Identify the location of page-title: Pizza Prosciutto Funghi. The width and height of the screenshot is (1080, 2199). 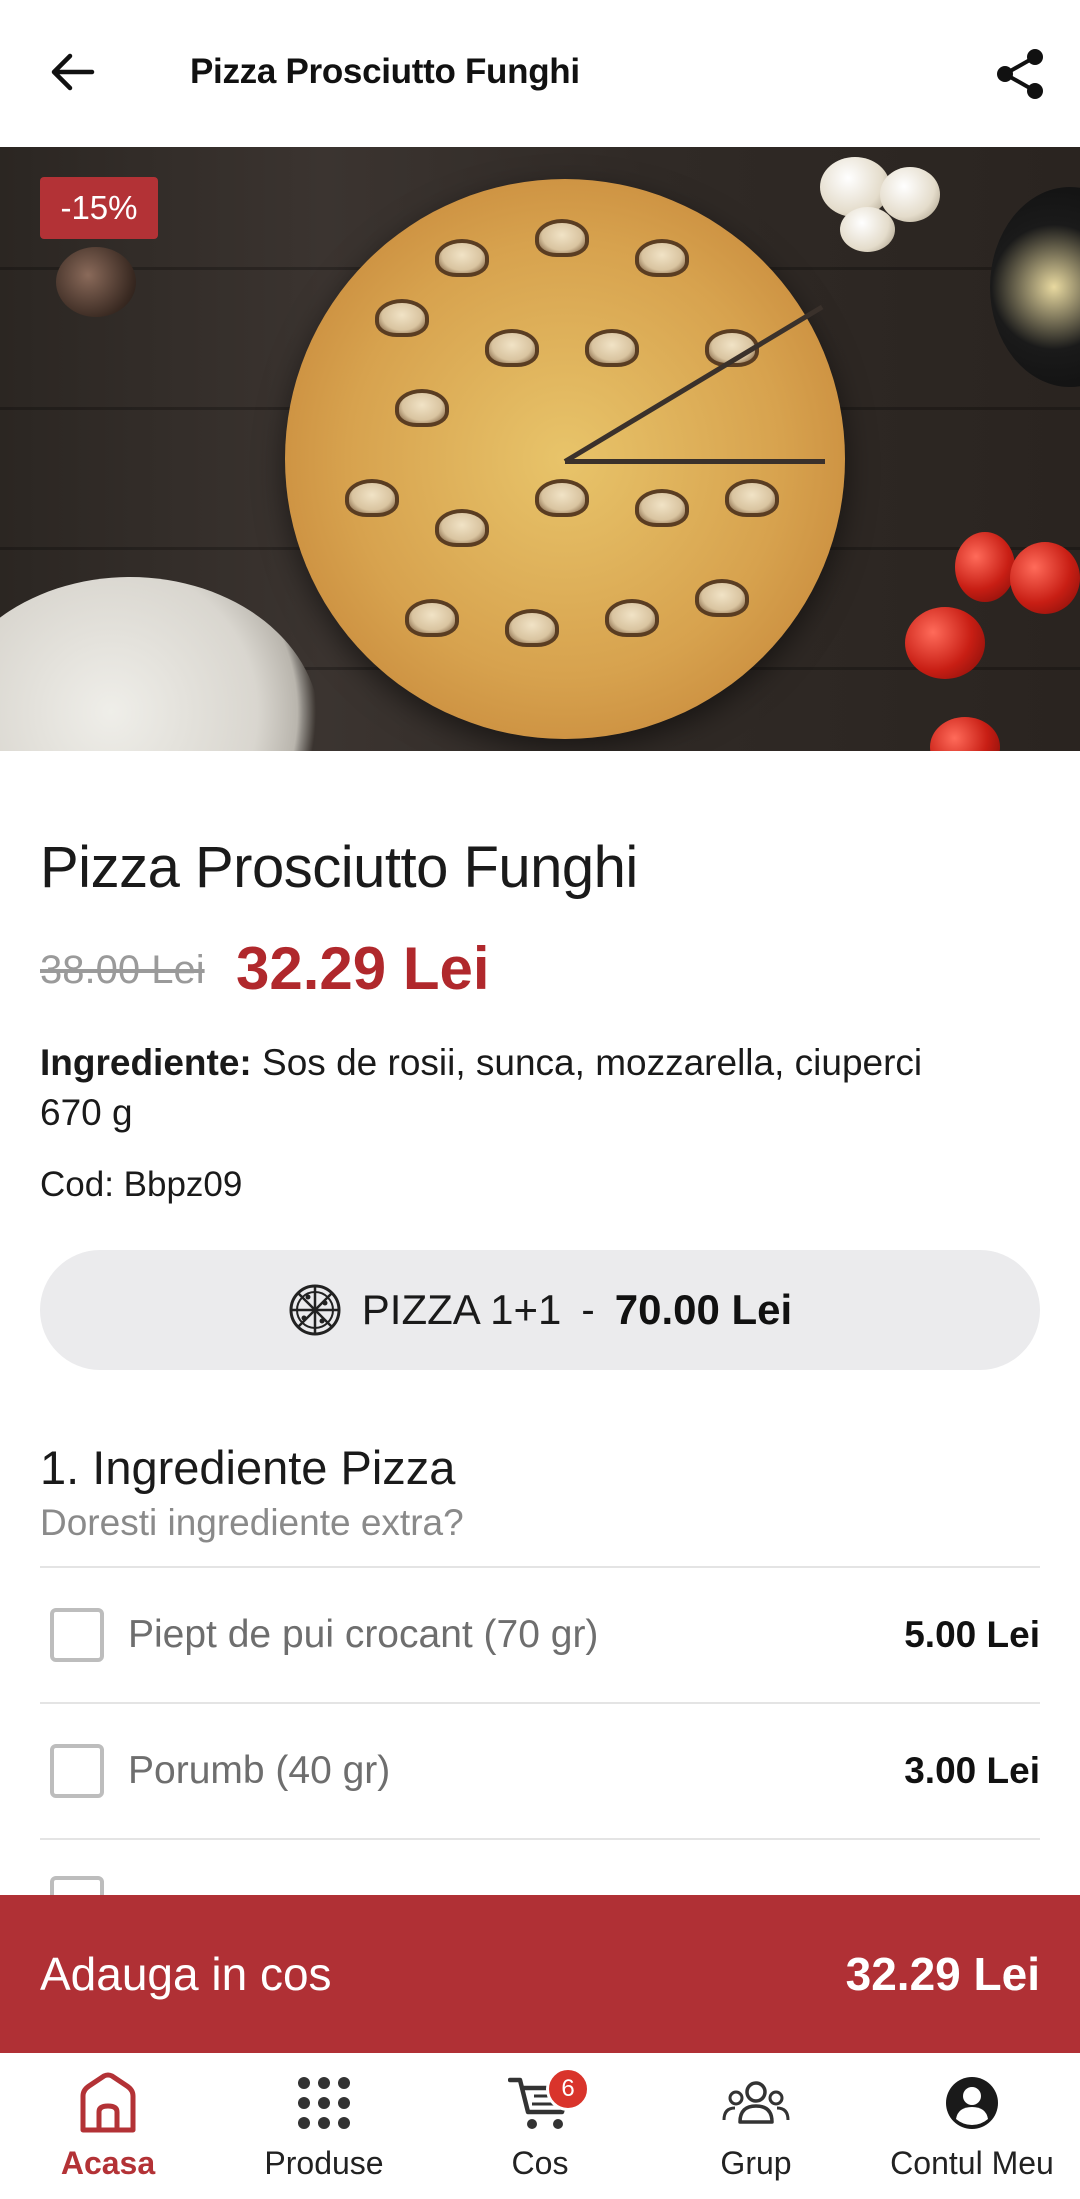
(385, 71).